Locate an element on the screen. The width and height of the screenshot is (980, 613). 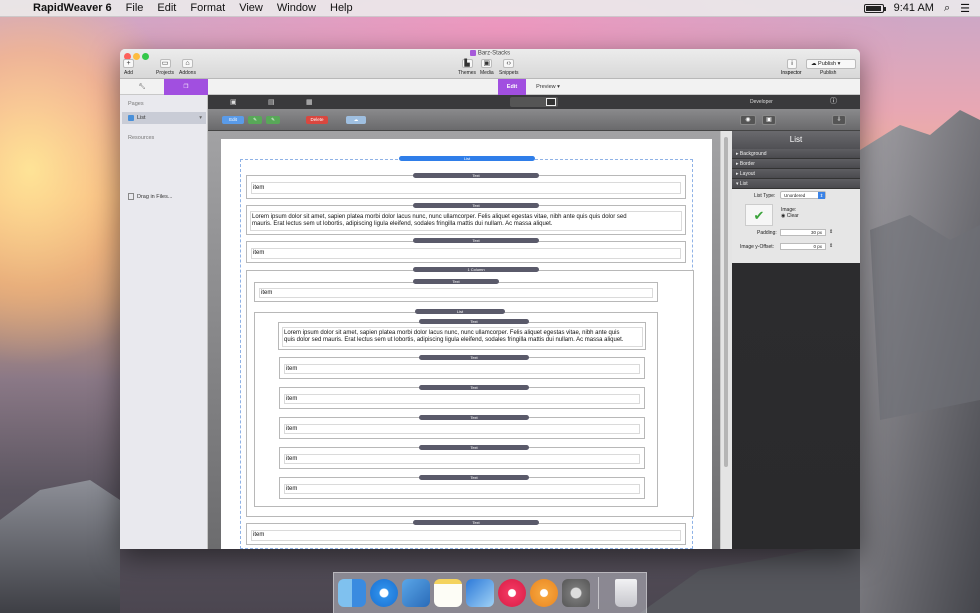
battery-icon is located at coordinates (874, 8).